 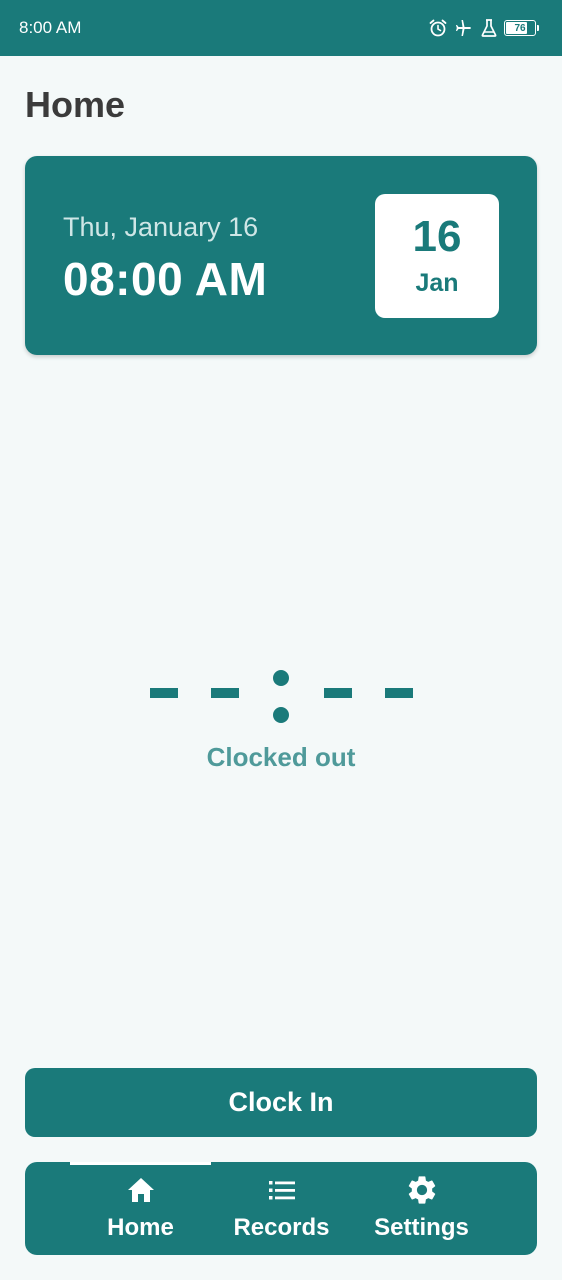 I want to click on nav-item-home: Home, so click(x=140, y=1208).